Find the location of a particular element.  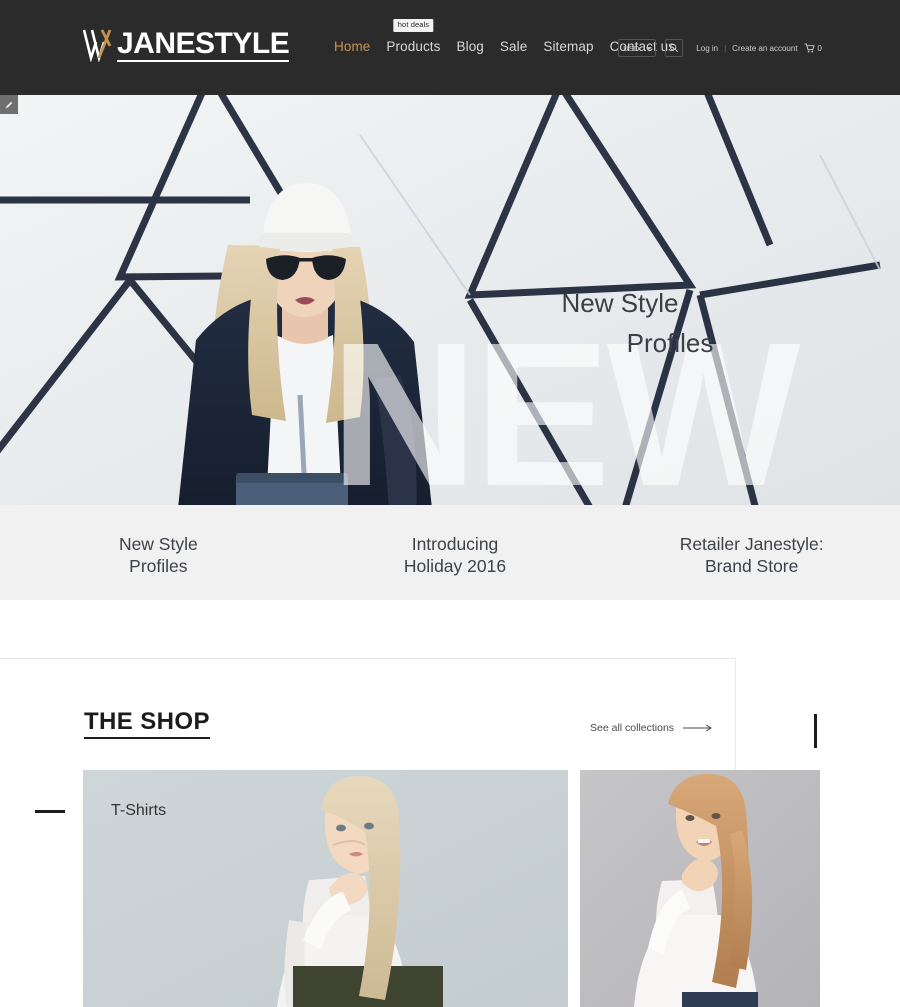

hero-title-line2: Profiles is located at coordinates (670, 343).